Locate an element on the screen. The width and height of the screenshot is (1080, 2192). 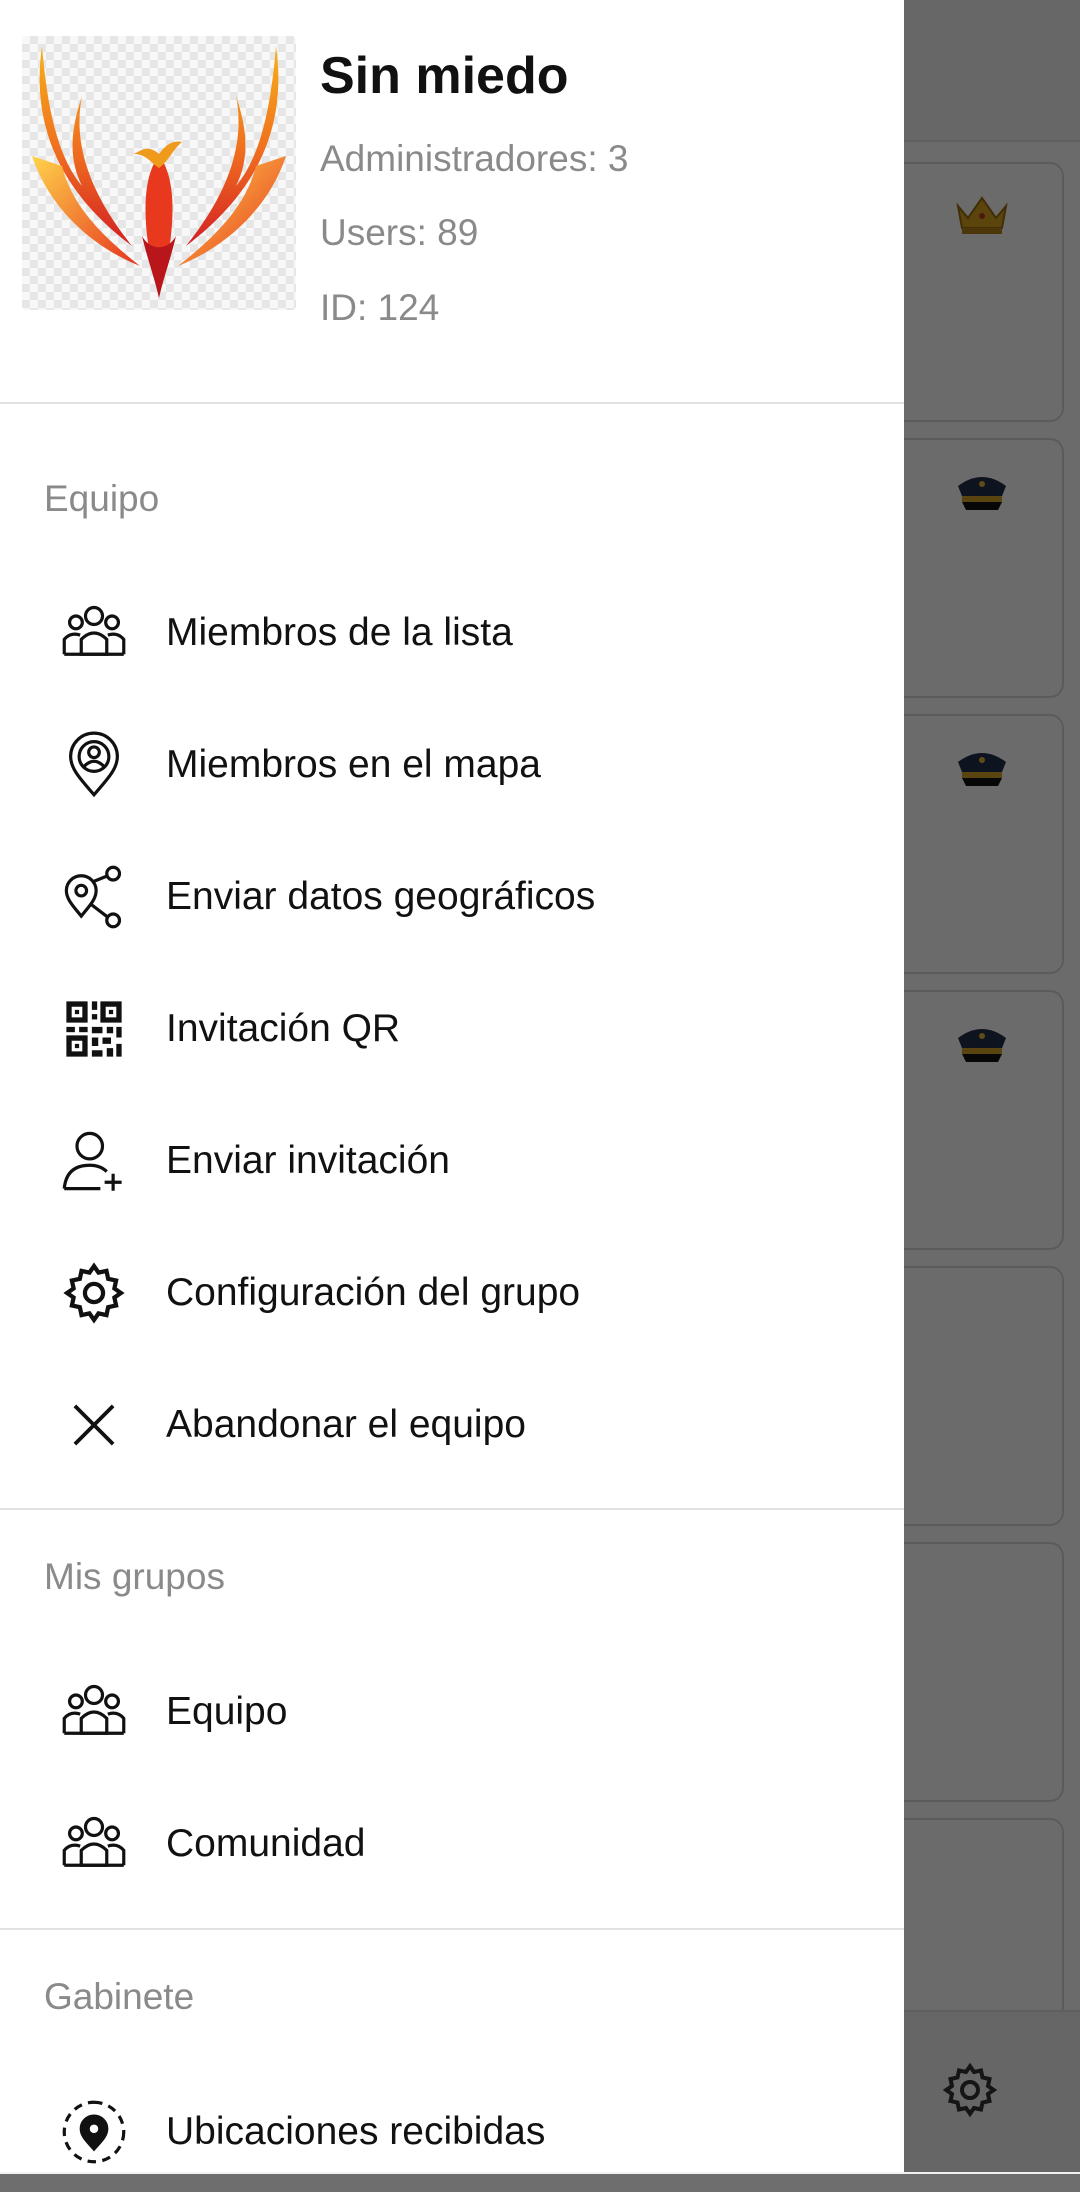
section-gabinete: Gabinete Ubicaciones recibidas is located at coordinates (452, 2054).